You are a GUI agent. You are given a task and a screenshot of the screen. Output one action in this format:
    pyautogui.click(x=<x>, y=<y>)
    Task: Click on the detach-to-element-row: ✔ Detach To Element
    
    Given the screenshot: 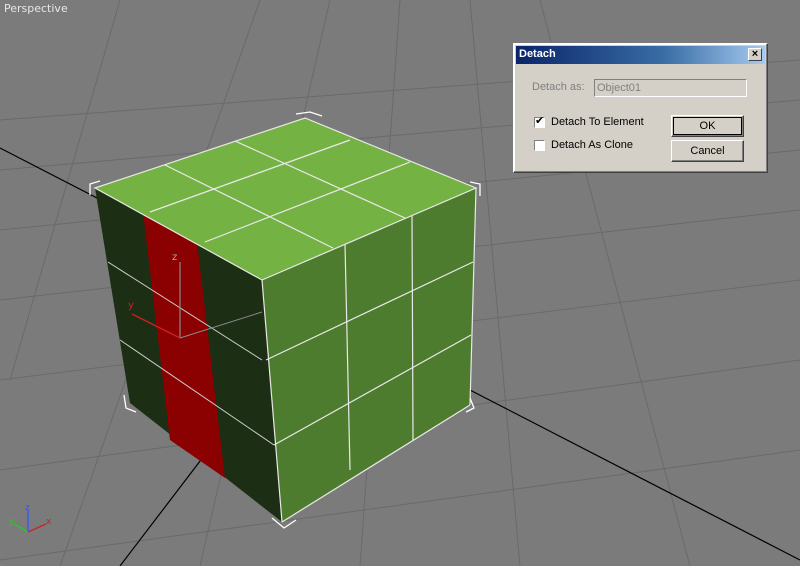 What is the action you would take?
    pyautogui.click(x=589, y=121)
    